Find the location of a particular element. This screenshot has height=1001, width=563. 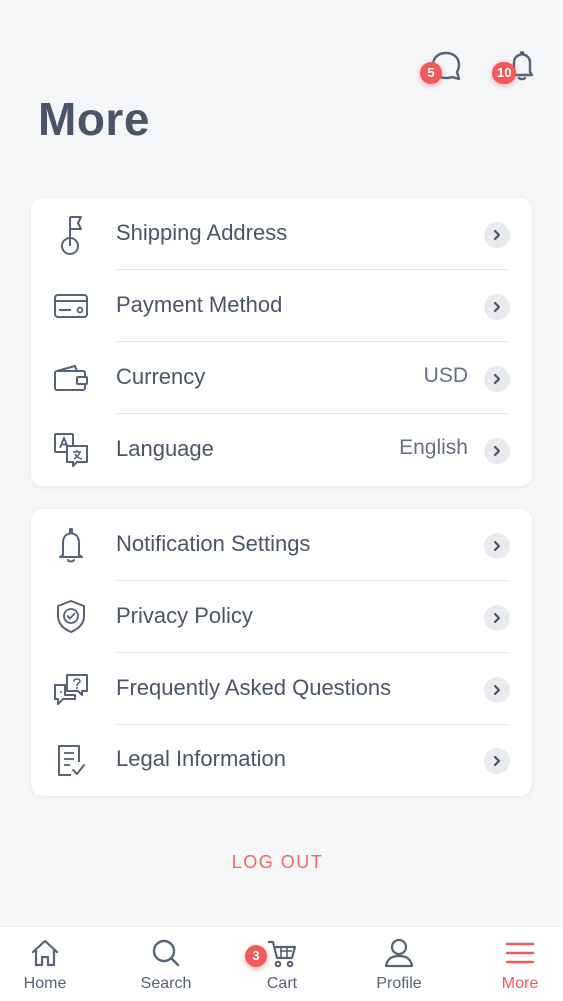

menu-item-privacy-policy: Privacy Policy is located at coordinates (281, 617).